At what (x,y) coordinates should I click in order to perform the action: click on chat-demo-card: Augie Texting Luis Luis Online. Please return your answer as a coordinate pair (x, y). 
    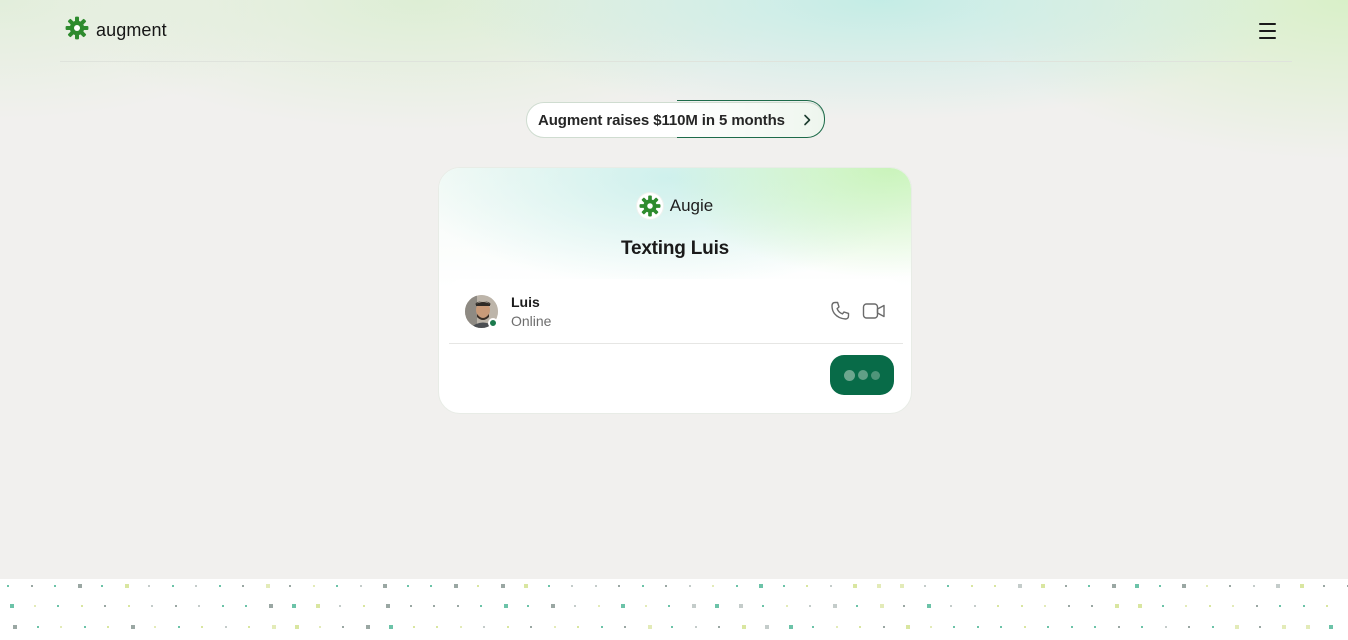
    Looking at the image, I should click on (675, 290).